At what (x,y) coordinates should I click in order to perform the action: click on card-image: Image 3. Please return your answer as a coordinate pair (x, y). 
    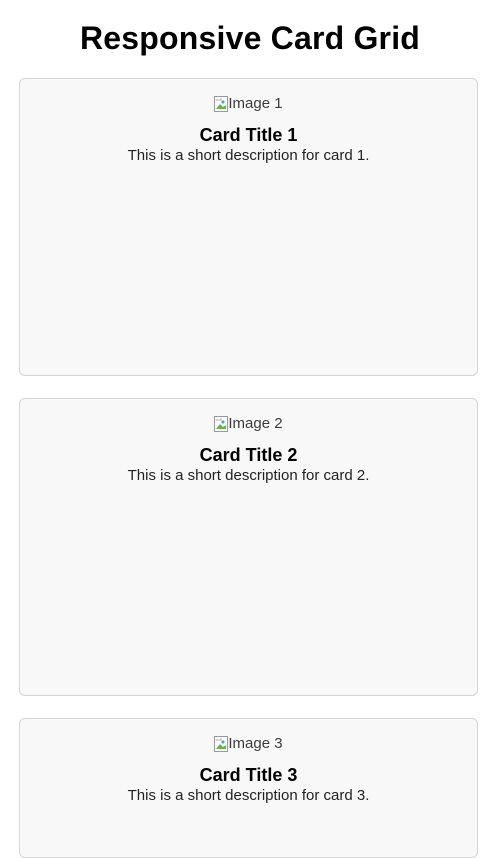
    Looking at the image, I should click on (248, 746).